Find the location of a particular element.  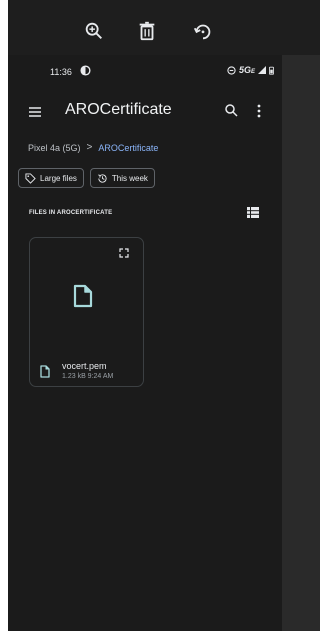

page-title: AROCertificate is located at coordinates (118, 109).